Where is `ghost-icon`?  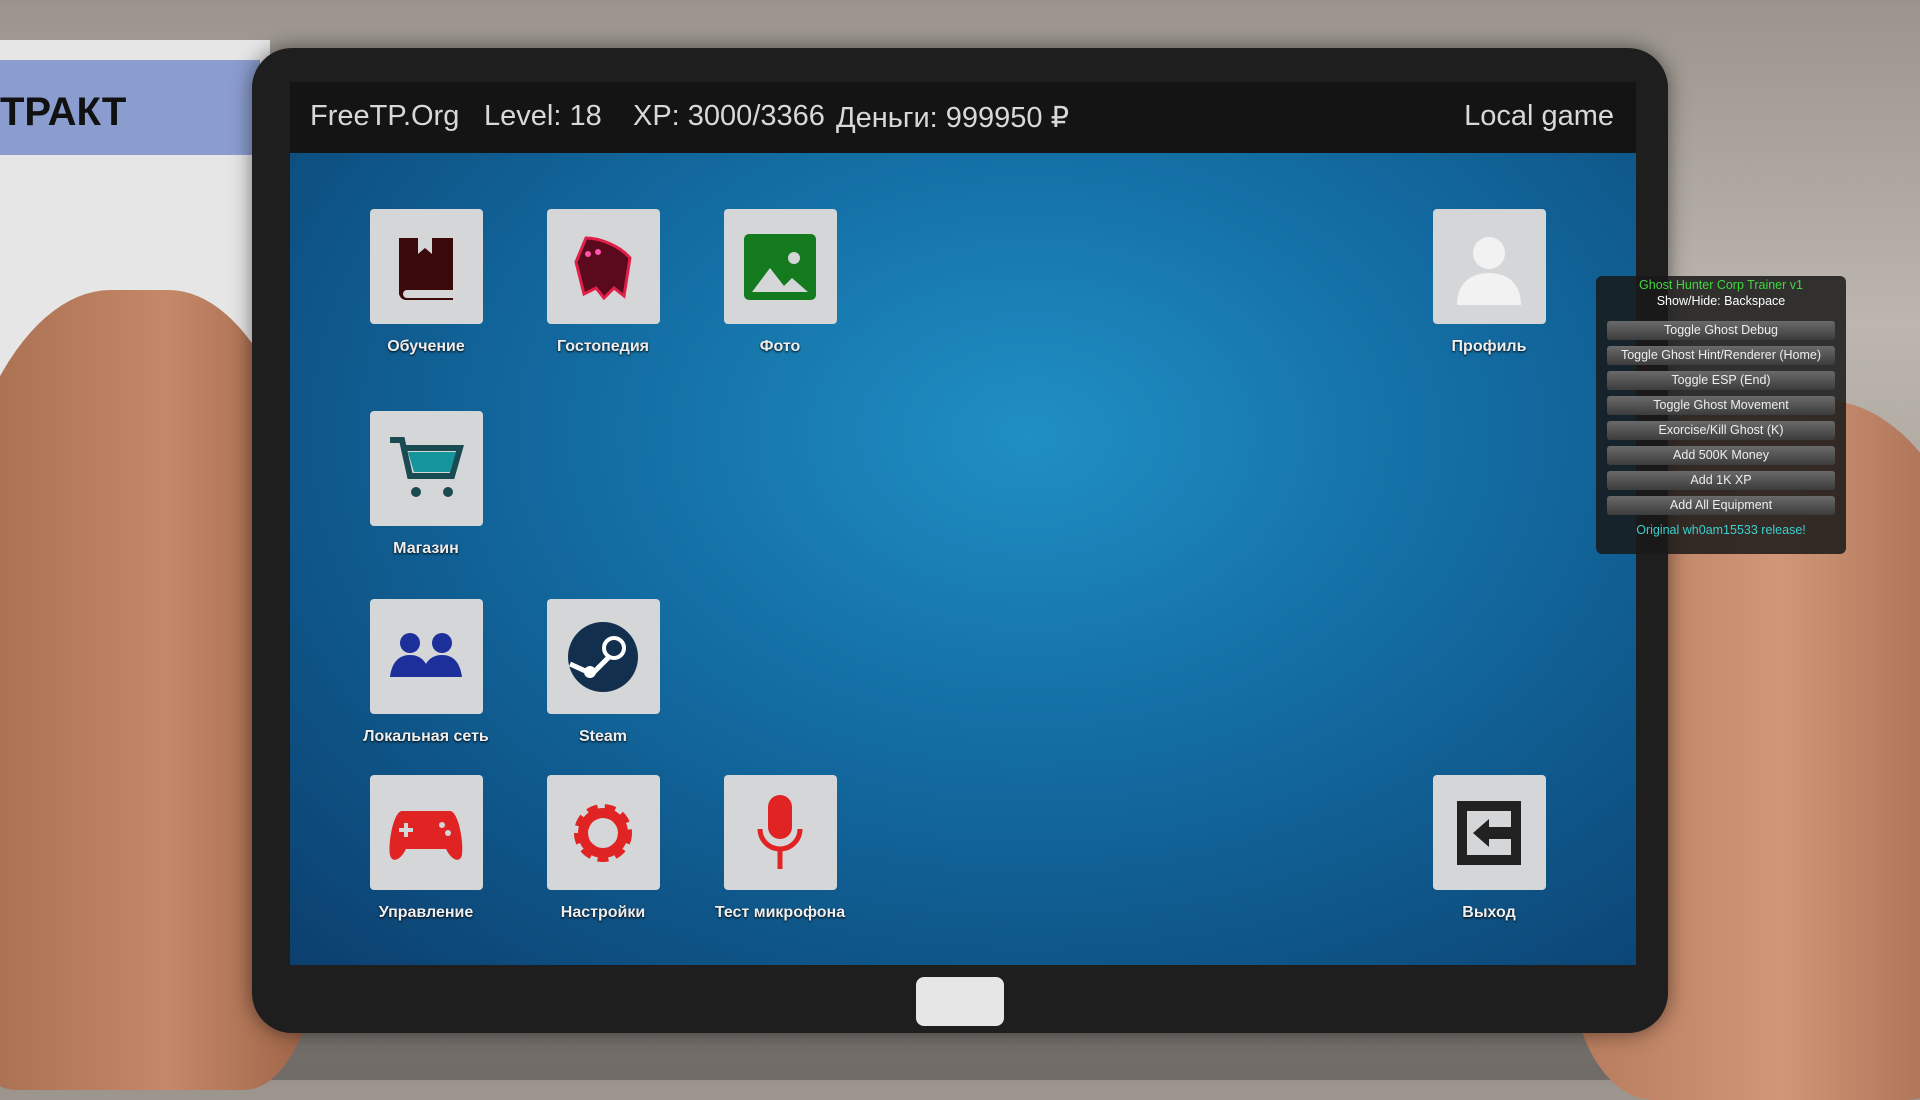 ghost-icon is located at coordinates (603, 267).